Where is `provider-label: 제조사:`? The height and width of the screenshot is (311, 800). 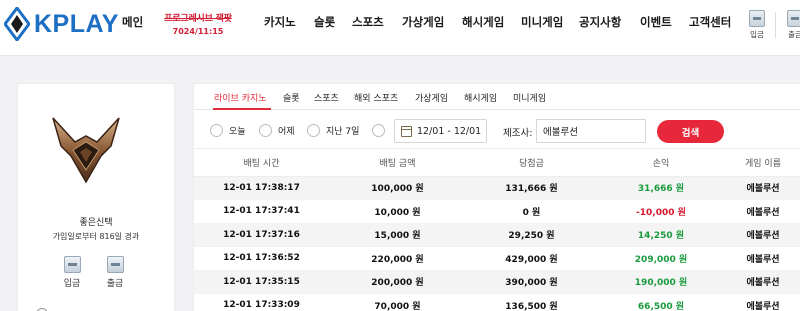 provider-label: 제조사: is located at coordinates (518, 133).